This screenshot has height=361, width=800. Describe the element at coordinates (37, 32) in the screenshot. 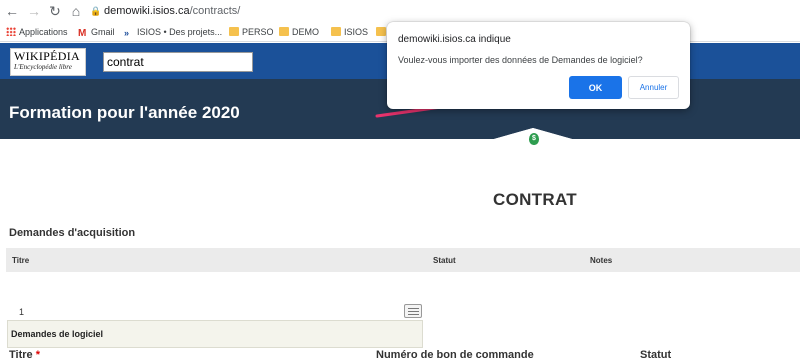

I see `bookmark-applications: Applications` at that location.